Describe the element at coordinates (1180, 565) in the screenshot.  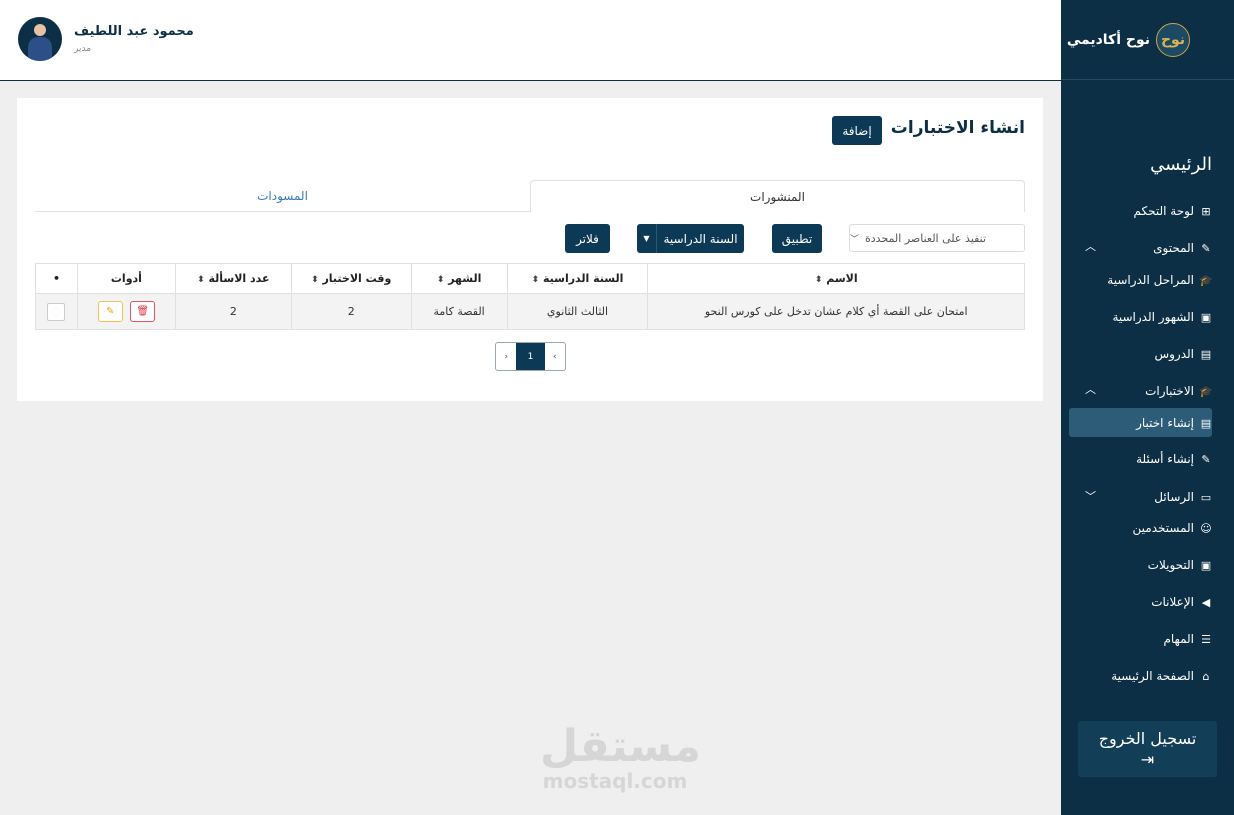
I see `sidebar-item-transfers: ▣ التحويلات` at that location.